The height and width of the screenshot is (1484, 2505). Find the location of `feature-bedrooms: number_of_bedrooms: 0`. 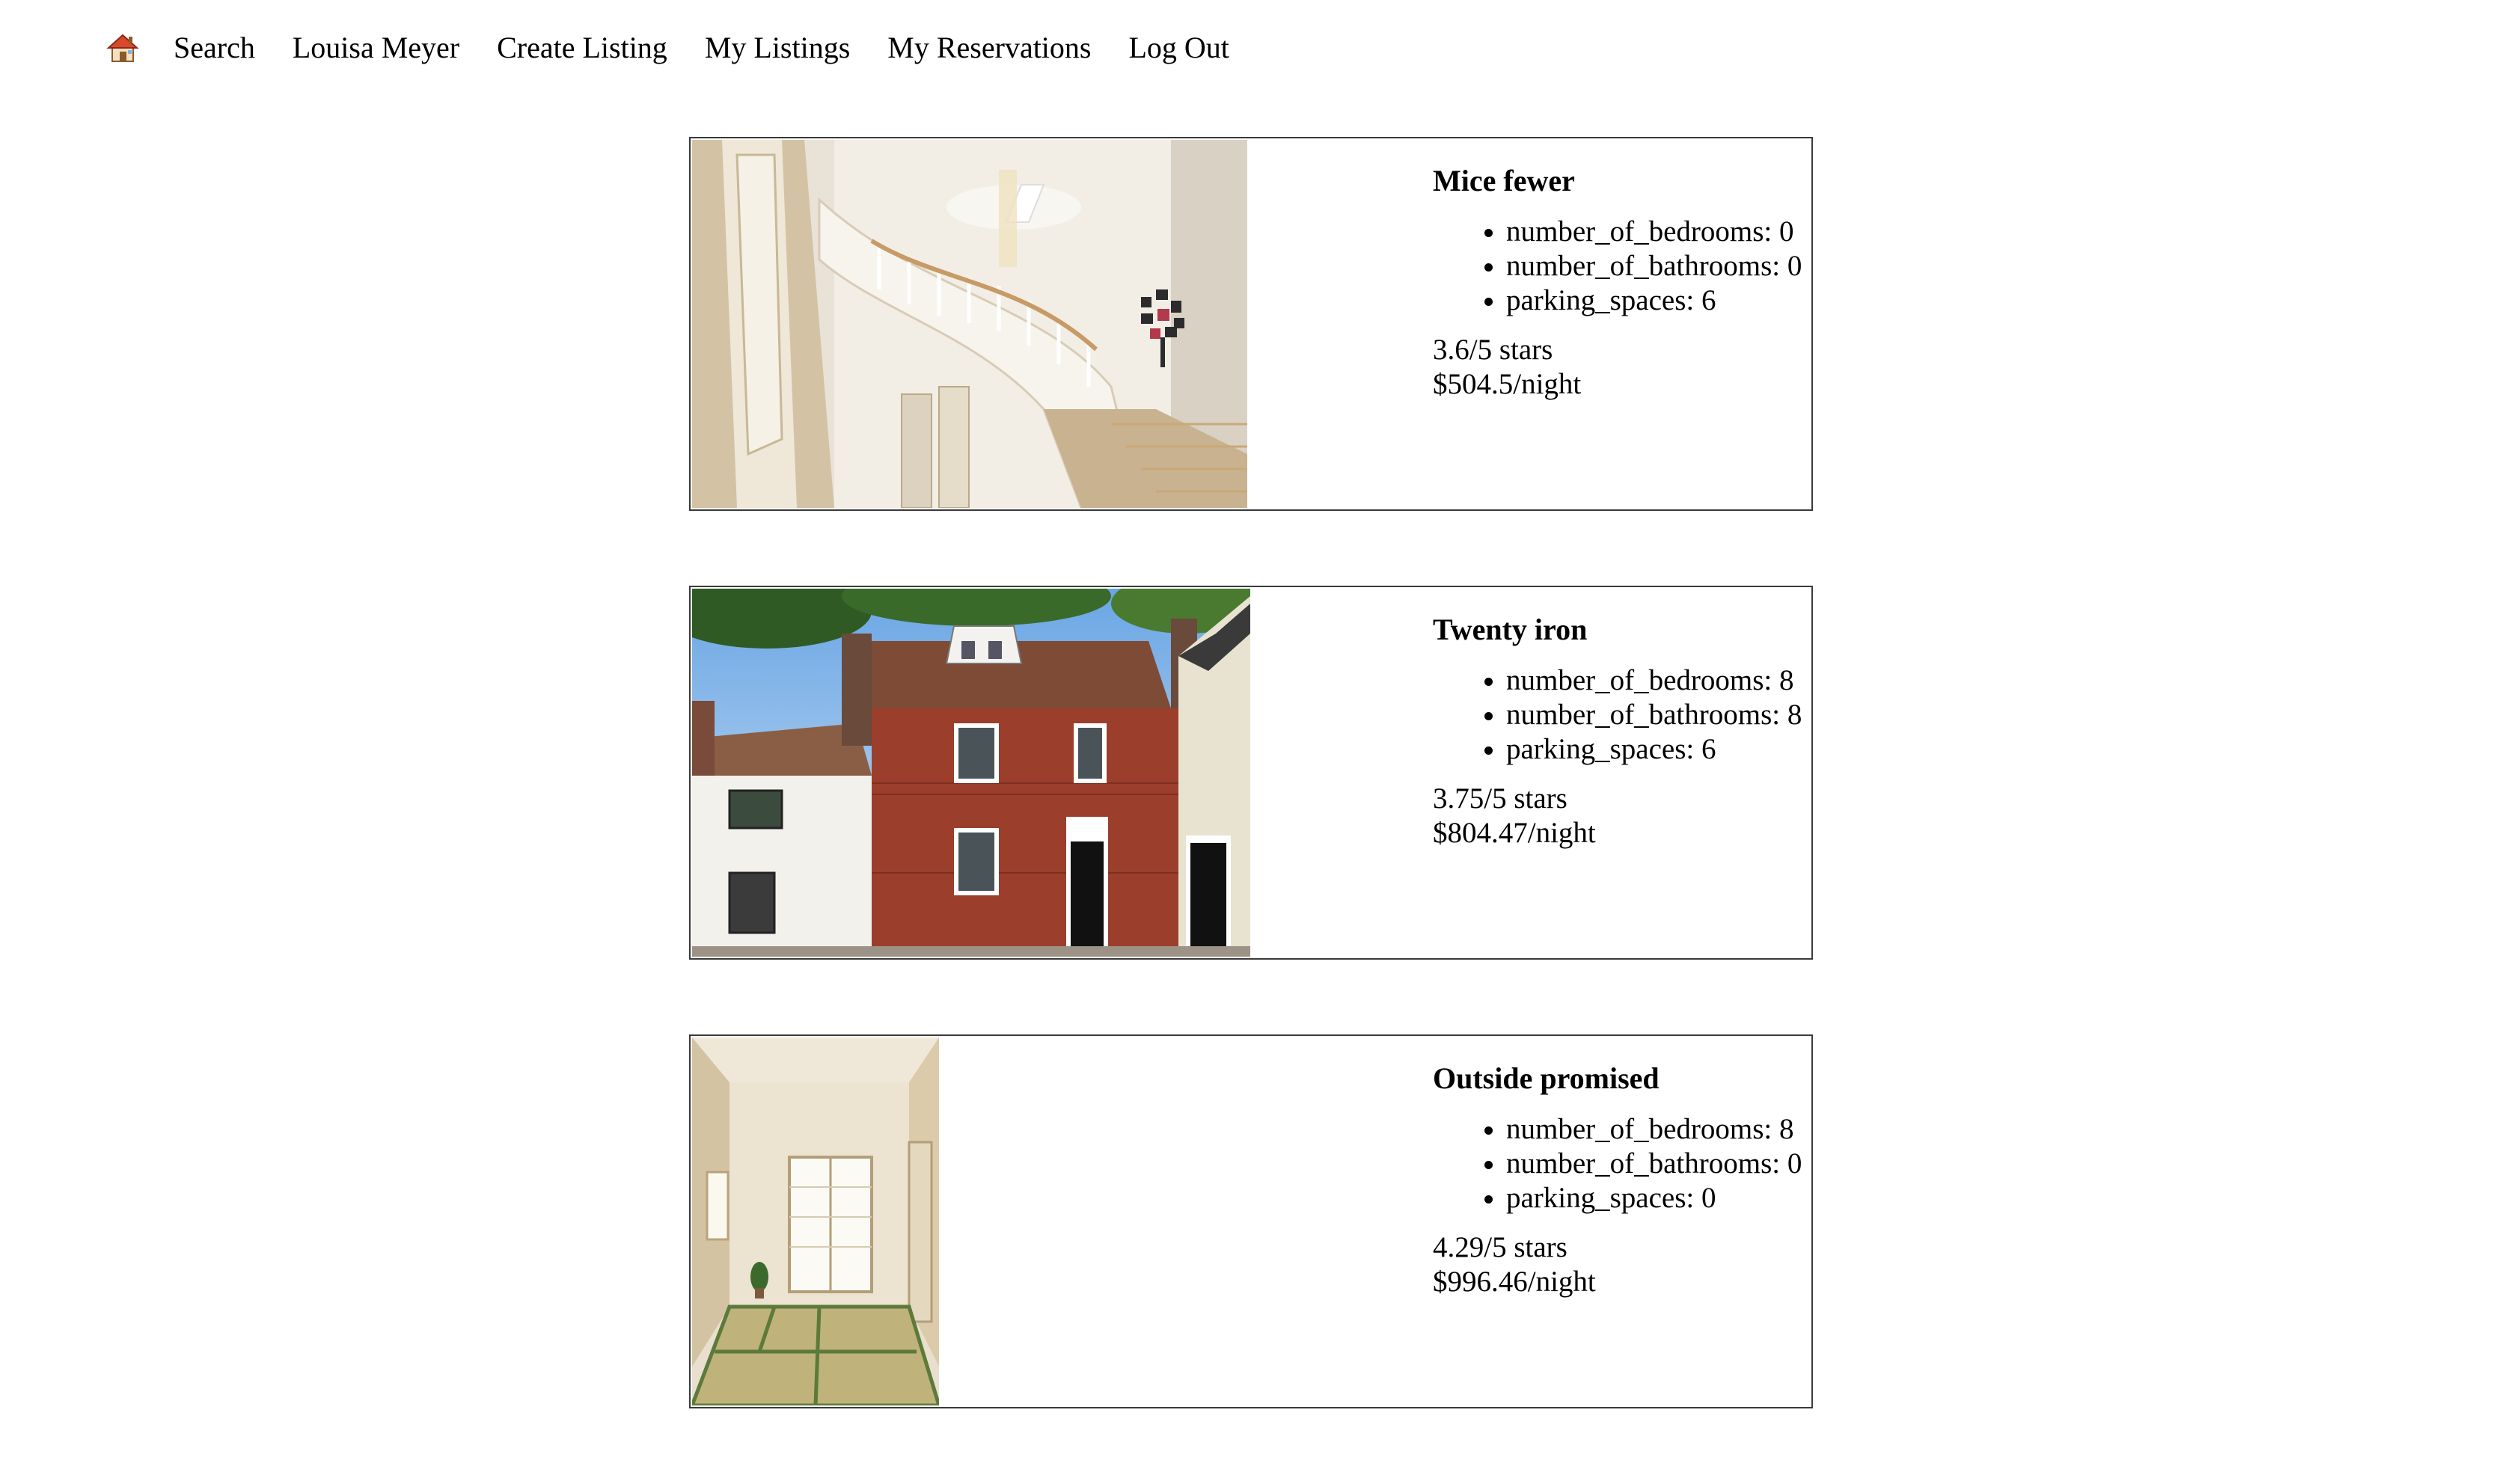

feature-bedrooms: number_of_bedrooms: 0 is located at coordinates (1659, 232).